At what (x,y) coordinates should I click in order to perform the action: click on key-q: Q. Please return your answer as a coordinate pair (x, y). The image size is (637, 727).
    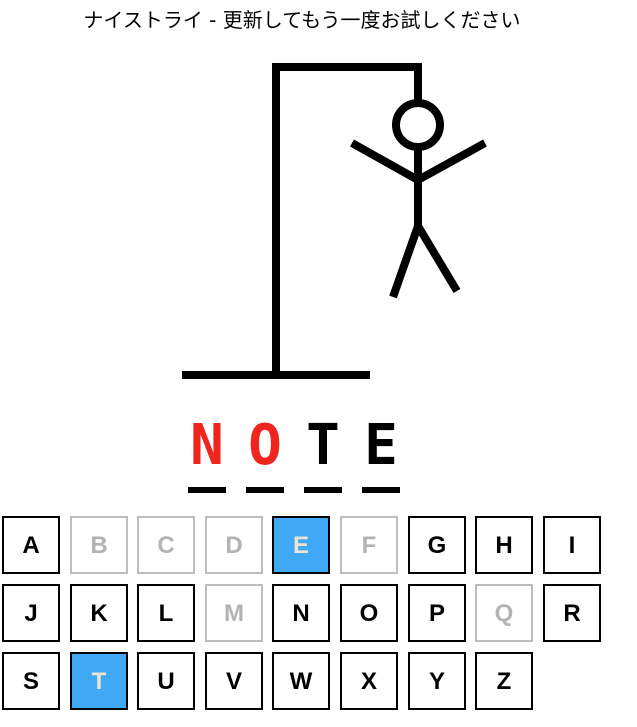
    Looking at the image, I should click on (504, 613).